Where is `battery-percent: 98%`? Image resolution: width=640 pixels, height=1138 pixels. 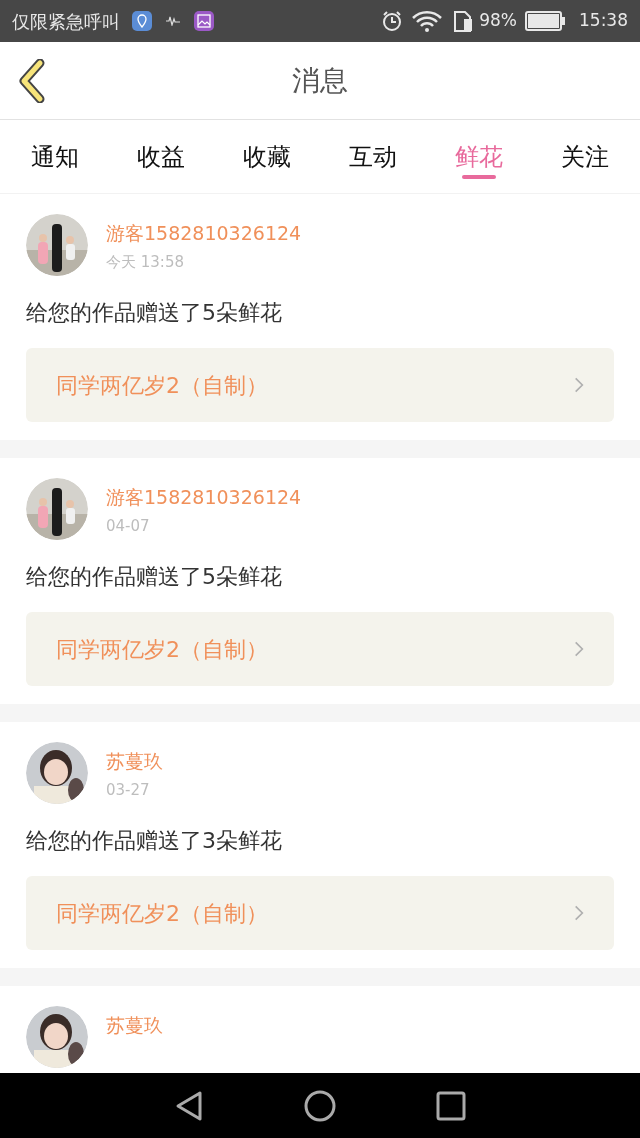
battery-percent: 98% is located at coordinates (498, 21).